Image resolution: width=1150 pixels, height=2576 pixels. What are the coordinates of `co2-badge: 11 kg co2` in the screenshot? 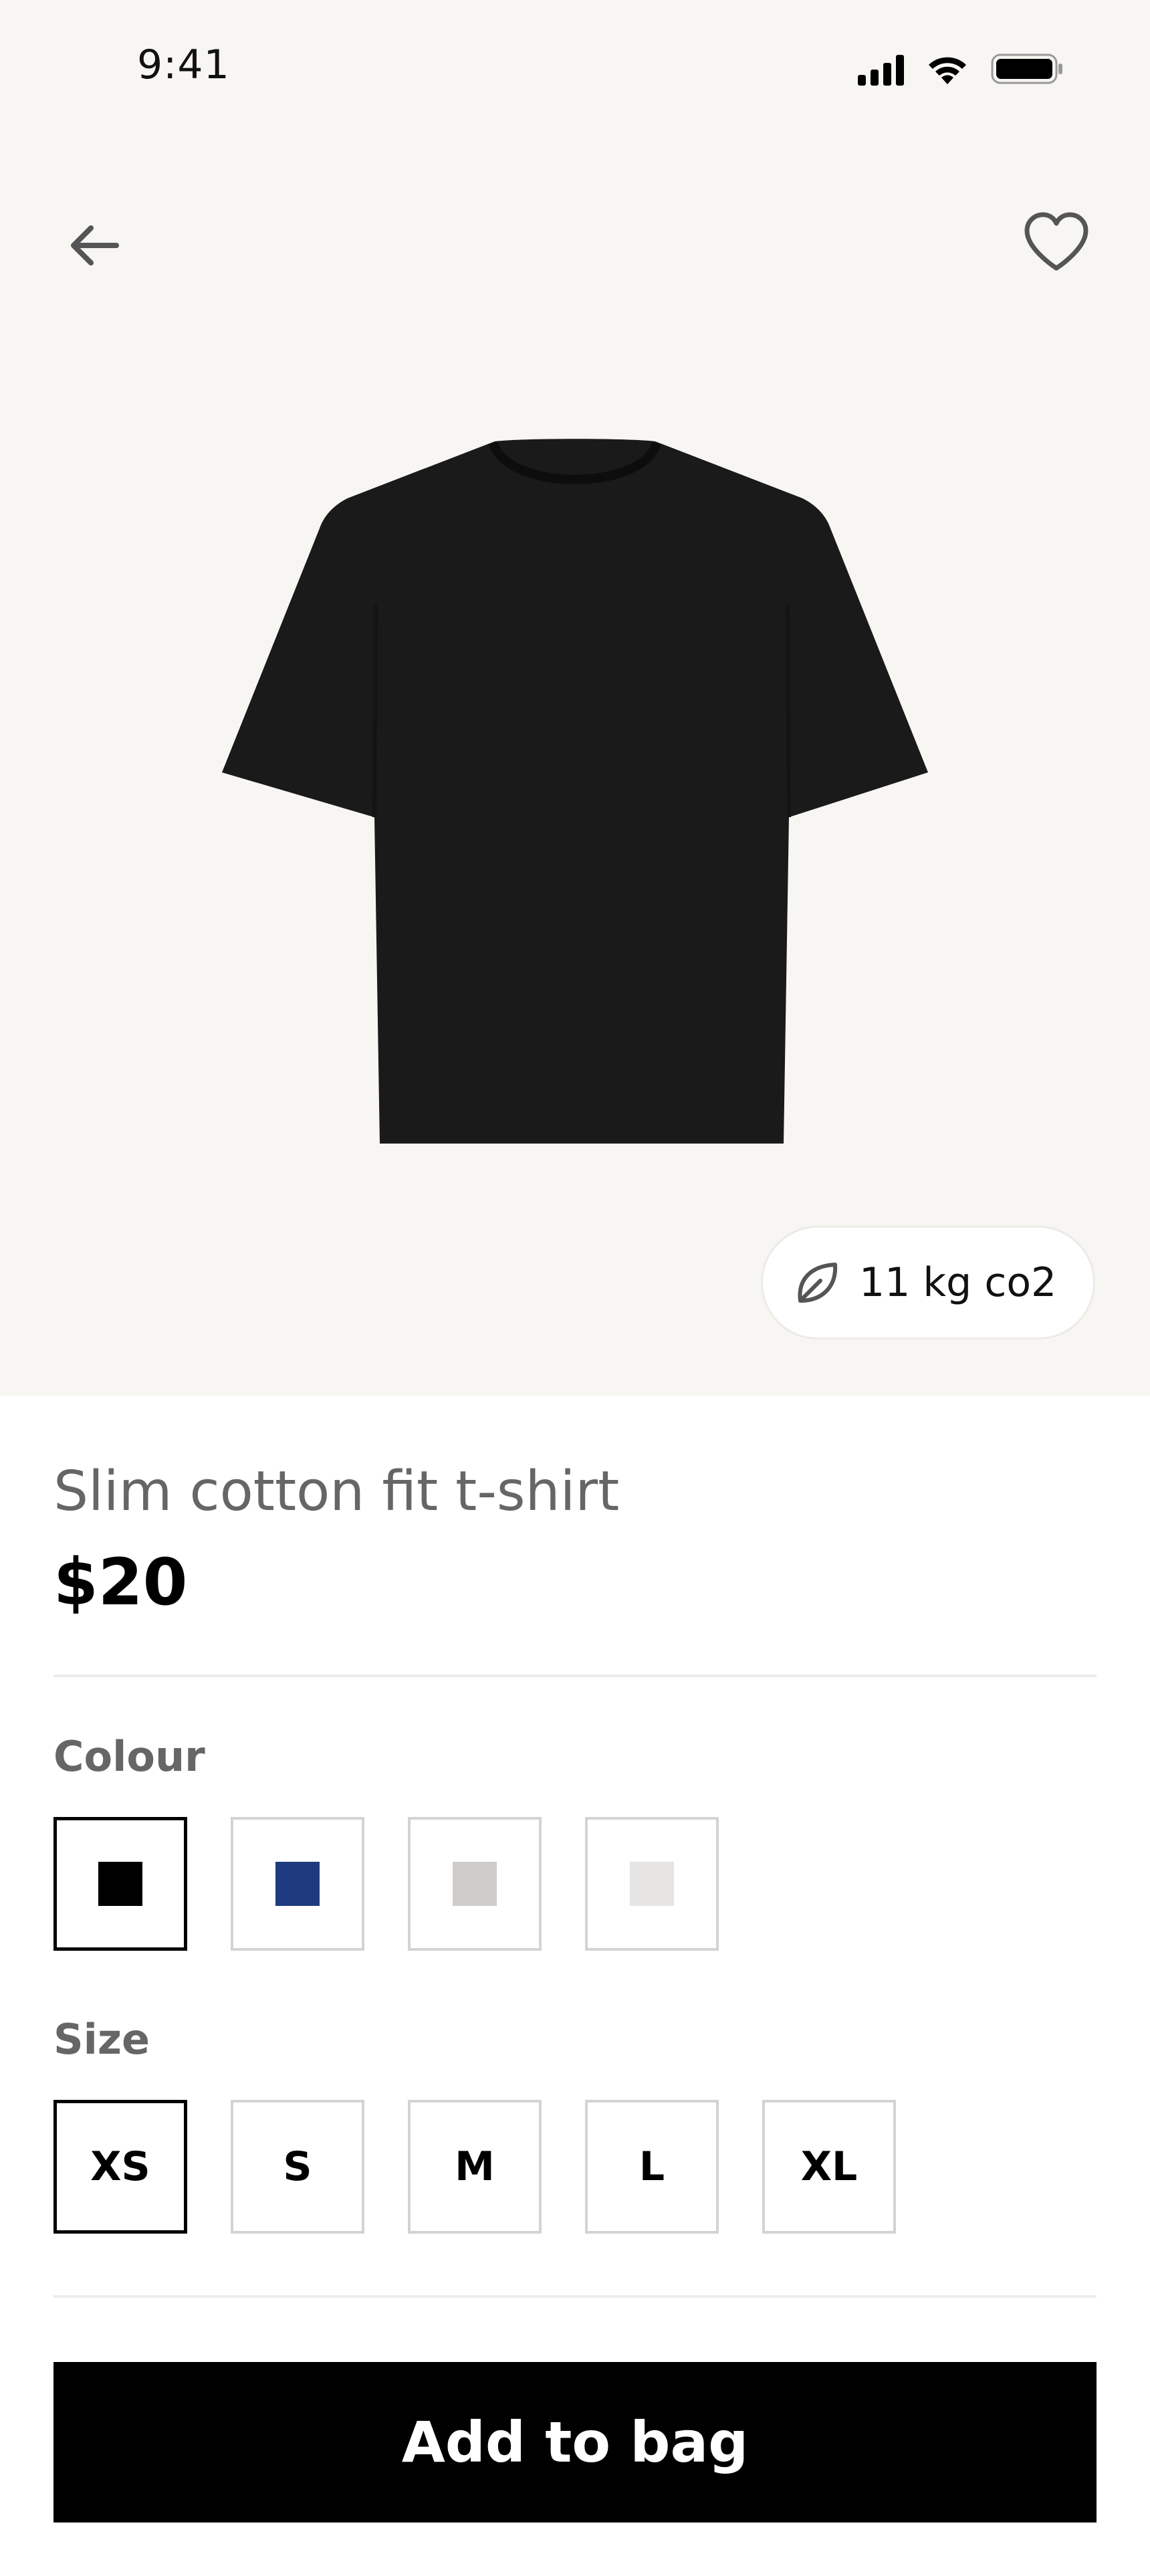 It's located at (928, 1283).